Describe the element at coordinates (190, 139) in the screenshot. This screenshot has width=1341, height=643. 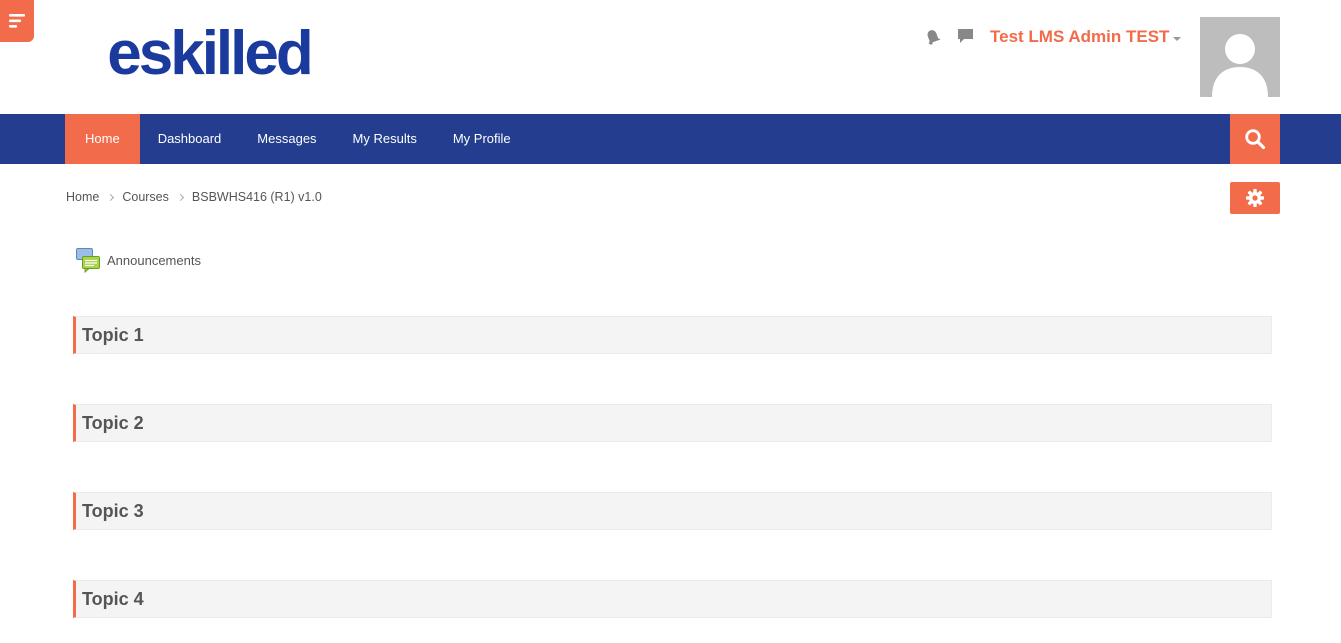
I see `nav-item-dashboard: Dashboard` at that location.